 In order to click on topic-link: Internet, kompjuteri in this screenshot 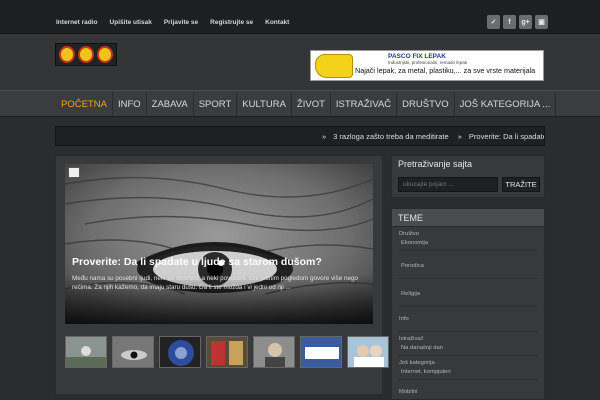, I will do `click(469, 372)`.